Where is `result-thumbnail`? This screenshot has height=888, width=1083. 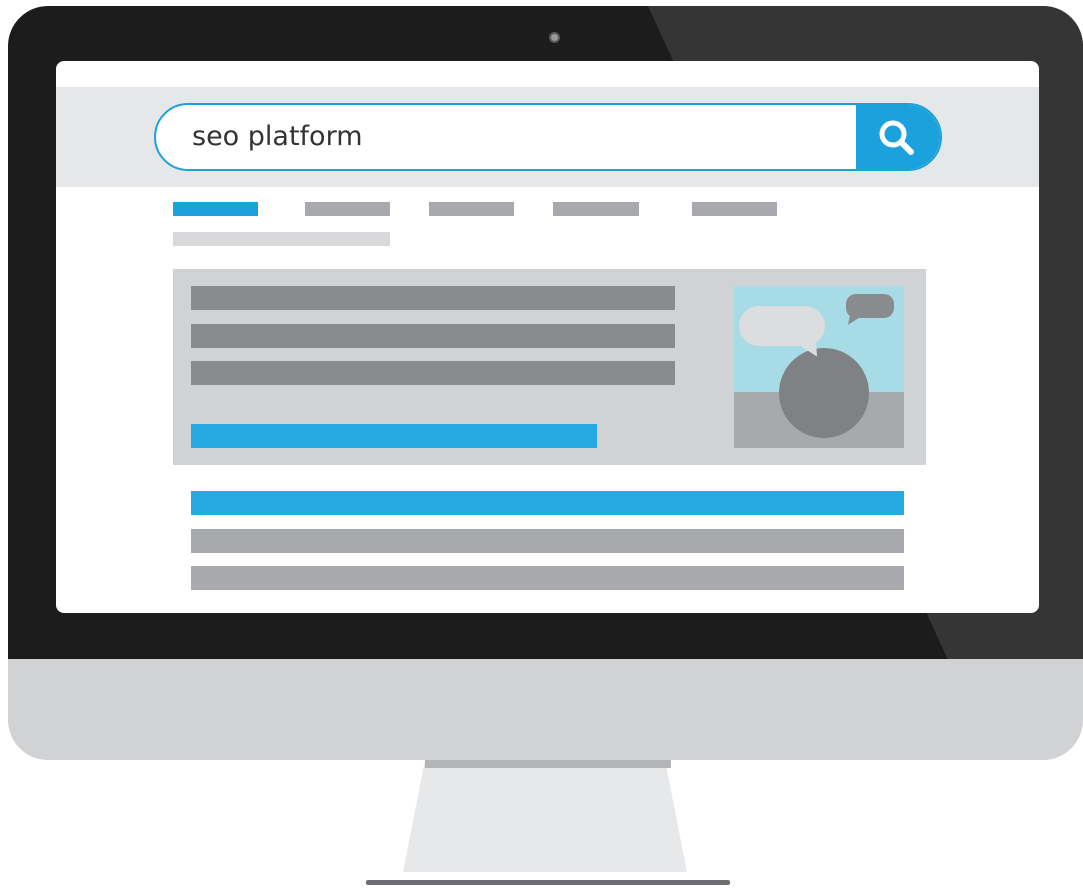 result-thumbnail is located at coordinates (819, 367).